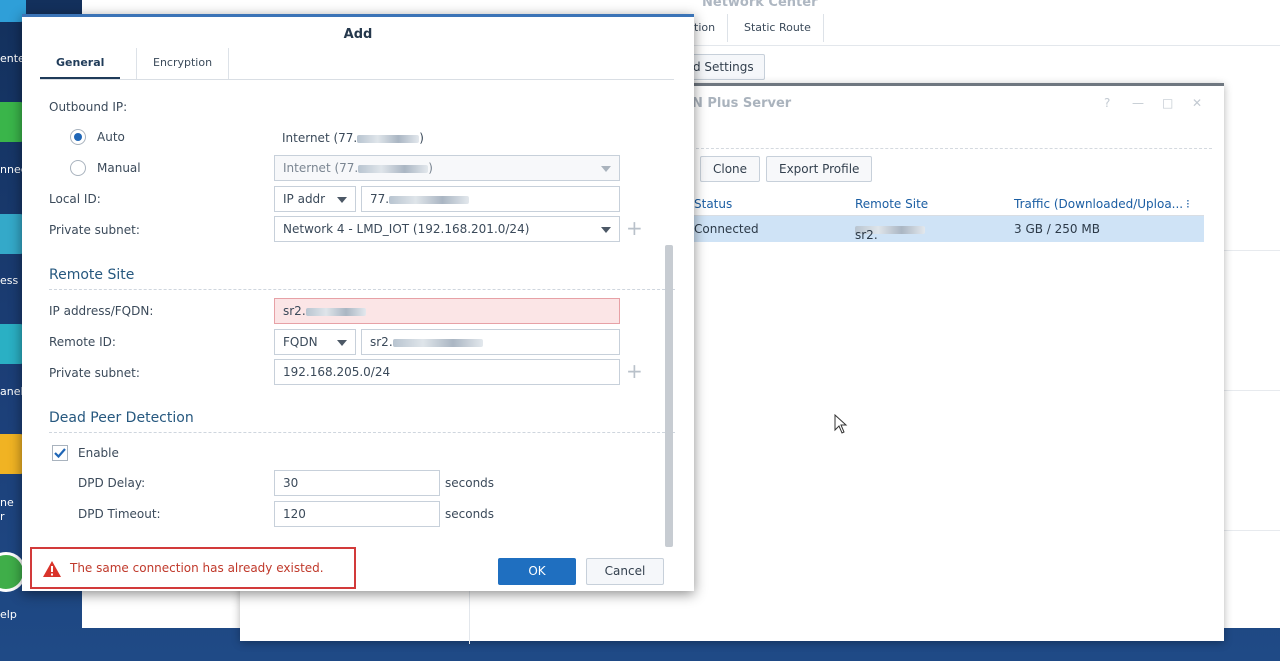 This screenshot has height=661, width=1280. I want to click on remote-id-label: Remote ID:, so click(82, 342).